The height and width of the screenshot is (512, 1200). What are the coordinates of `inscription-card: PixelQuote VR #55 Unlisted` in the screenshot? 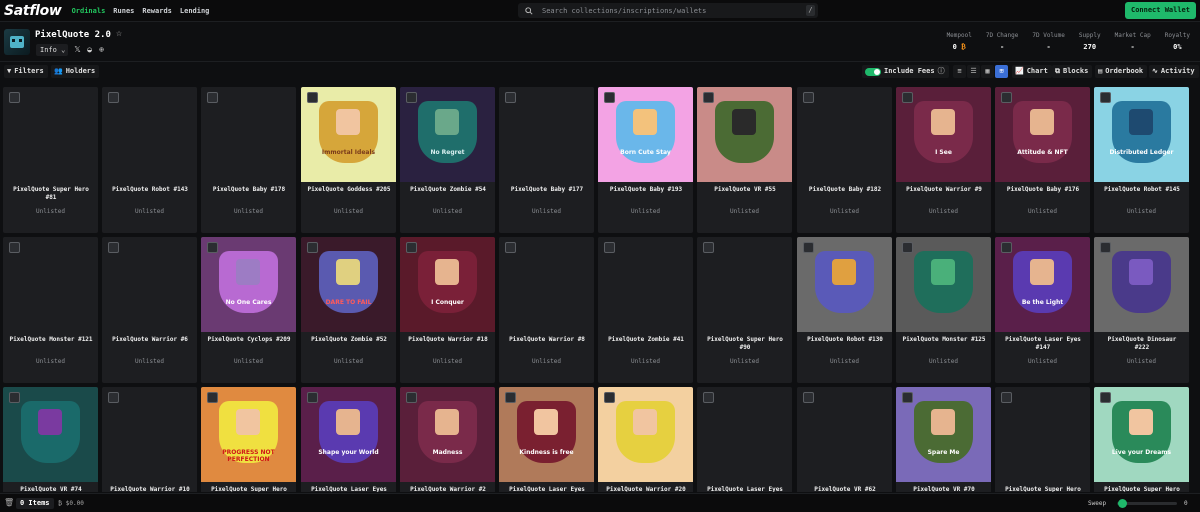 It's located at (744, 160).